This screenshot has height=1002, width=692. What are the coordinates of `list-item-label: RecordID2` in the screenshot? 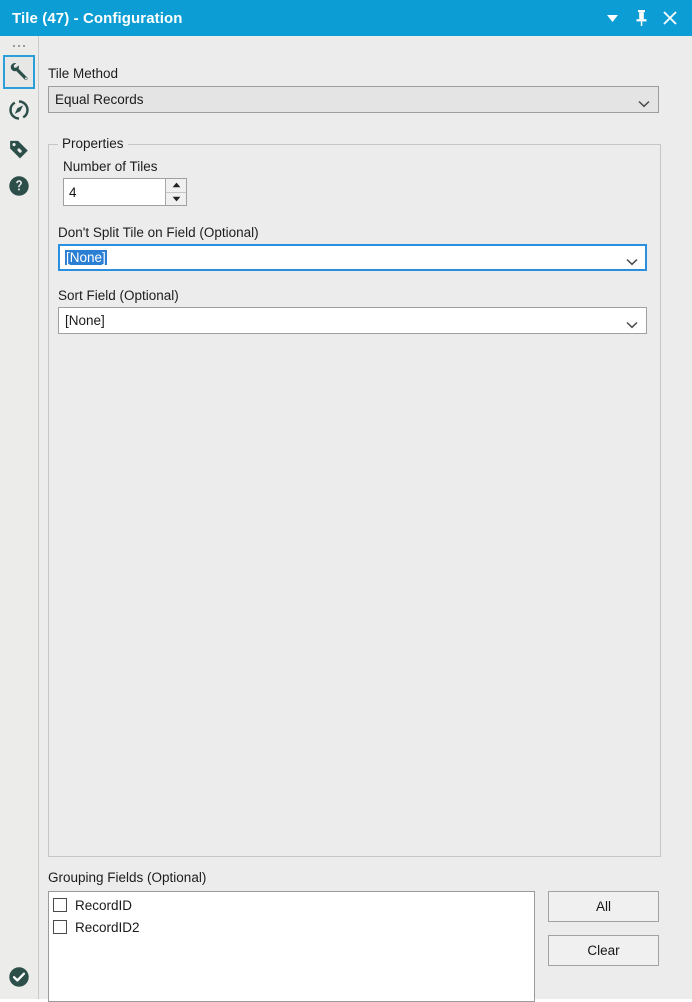 It's located at (107, 927).